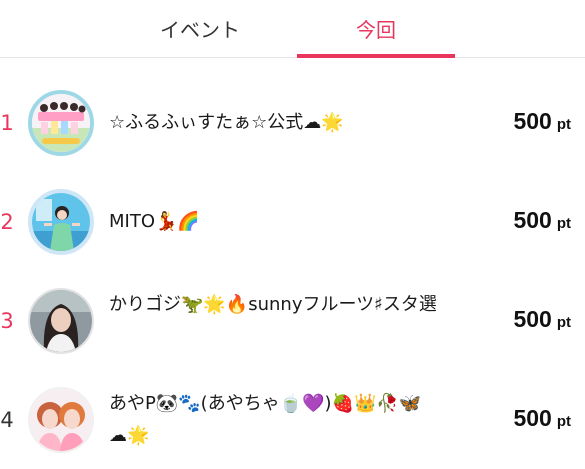  Describe the element at coordinates (274, 305) in the screenshot. I see `user-name: かりゴジ🦖🌟🔥sunnyフルーツ♯スタ選` at that location.